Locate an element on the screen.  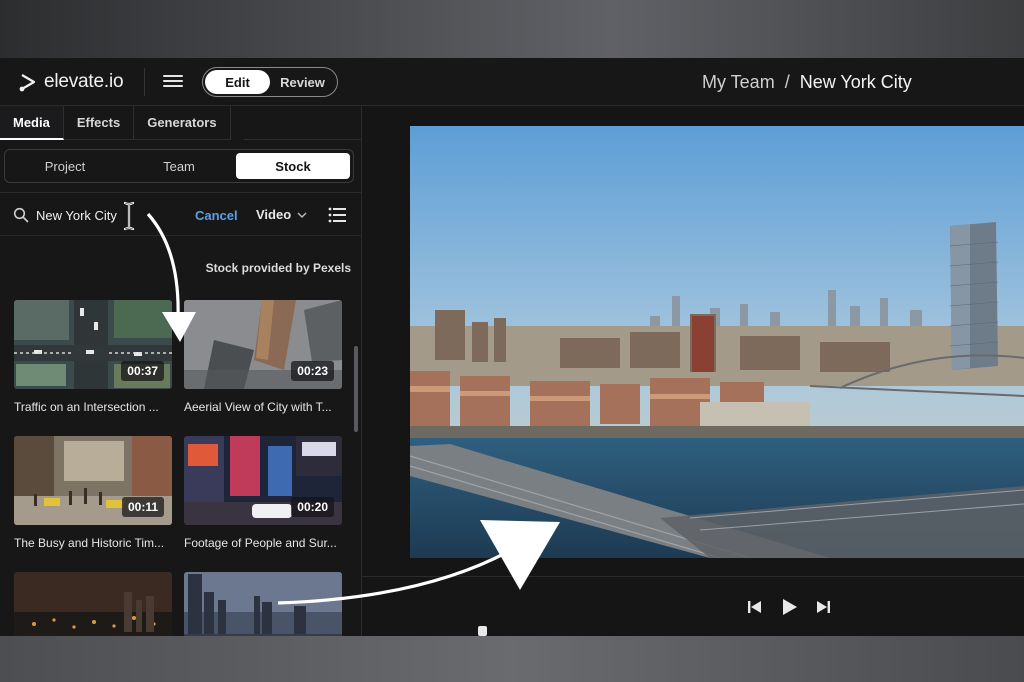
logo: elevate.io is located at coordinates (71, 82).